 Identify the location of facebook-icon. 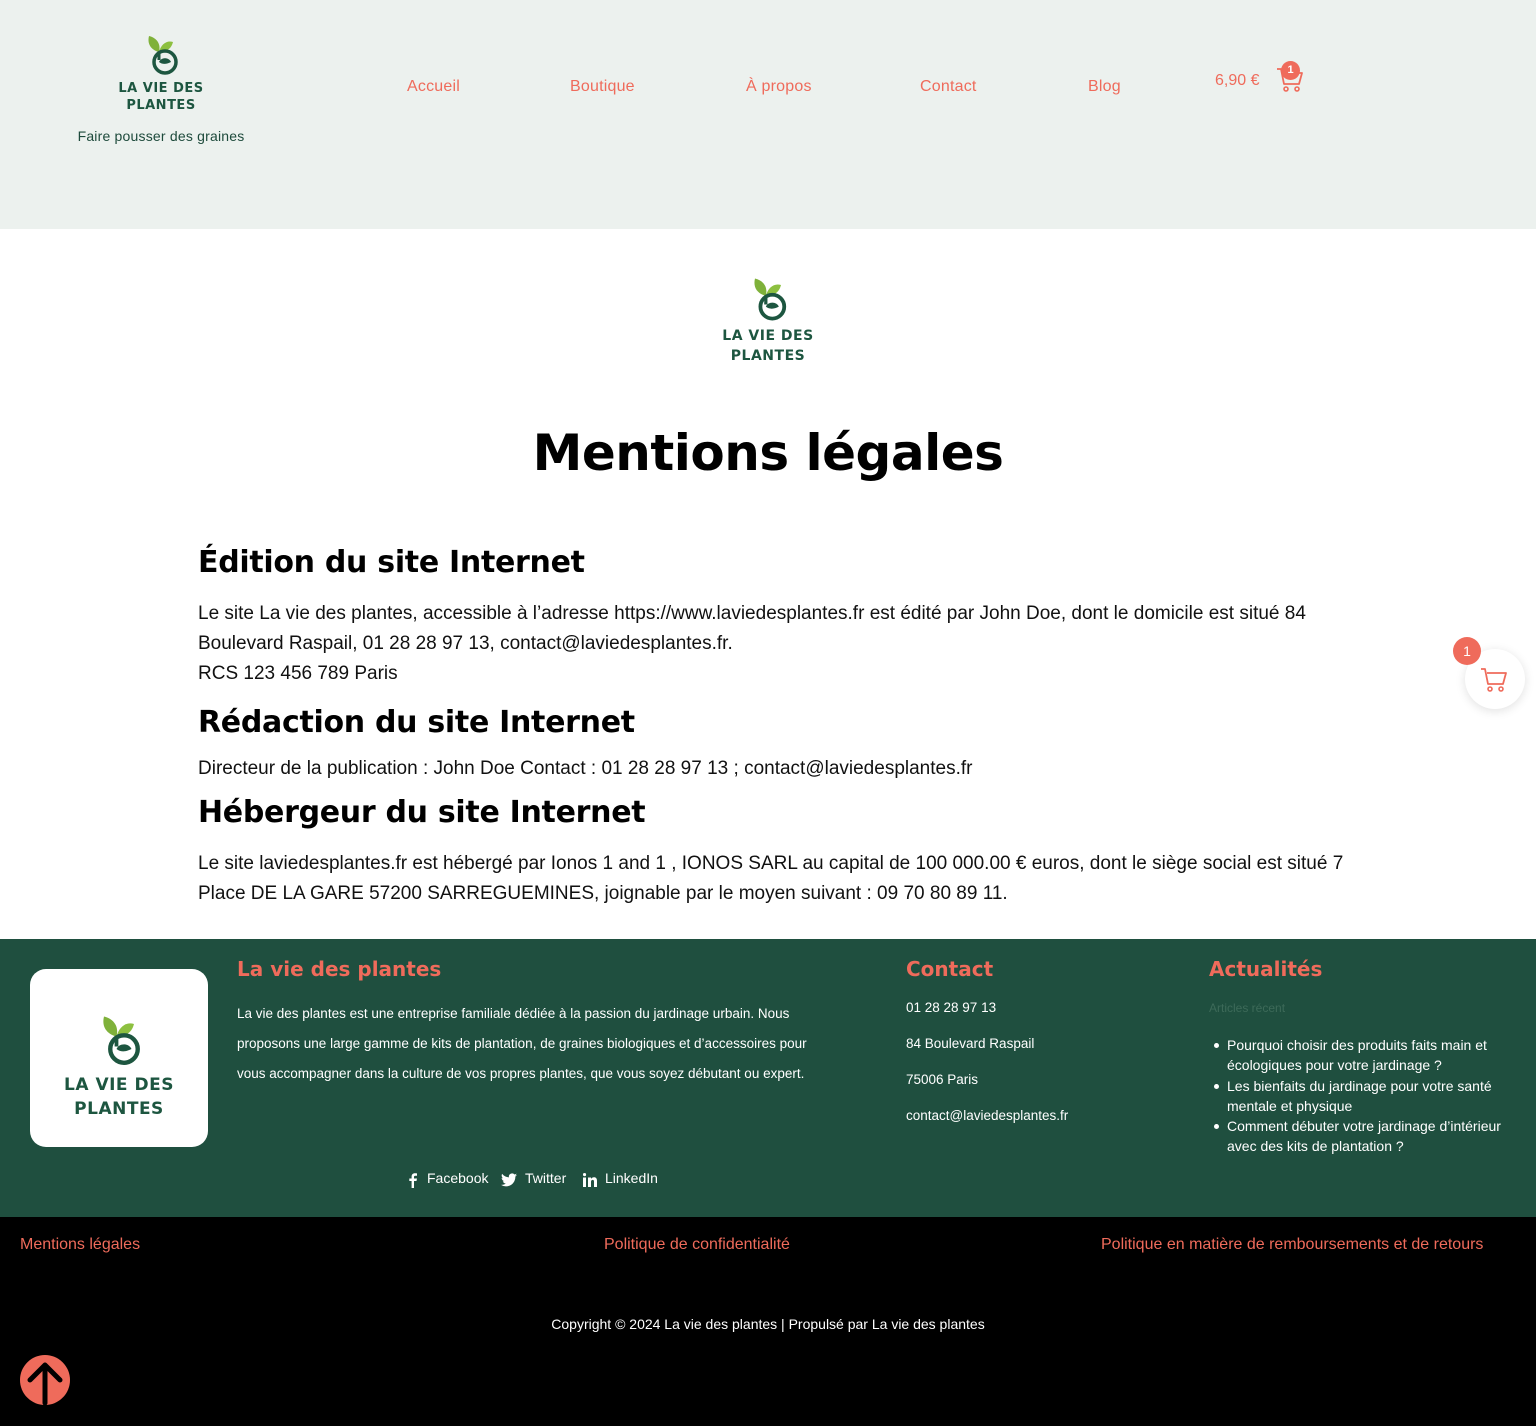
(413, 1180).